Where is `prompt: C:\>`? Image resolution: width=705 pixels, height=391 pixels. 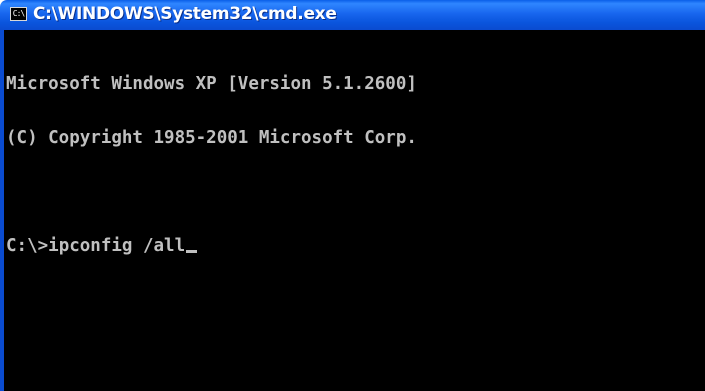 prompt: C:\> is located at coordinates (27, 246).